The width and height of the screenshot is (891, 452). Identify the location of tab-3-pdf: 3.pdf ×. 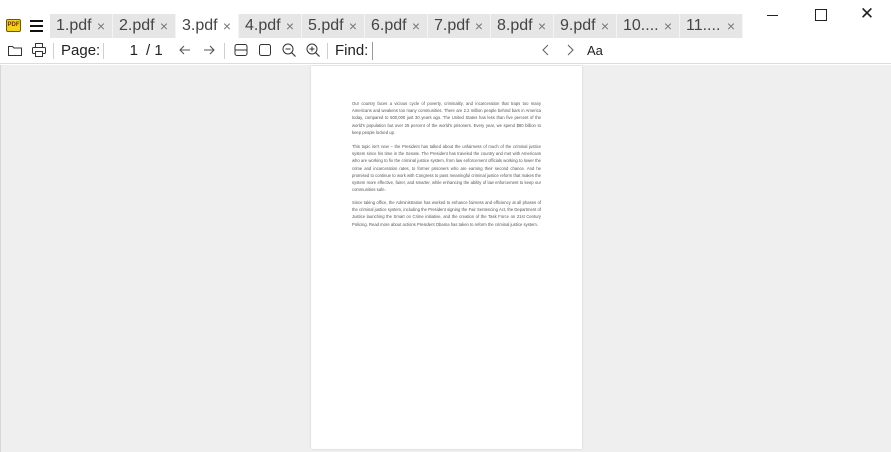
(207, 26).